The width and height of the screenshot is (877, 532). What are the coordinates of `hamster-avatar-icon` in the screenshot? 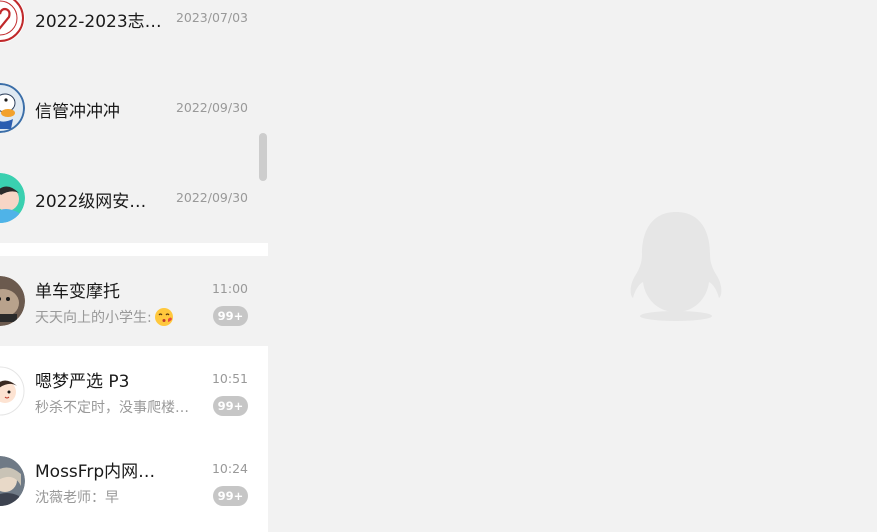 It's located at (12, 301).